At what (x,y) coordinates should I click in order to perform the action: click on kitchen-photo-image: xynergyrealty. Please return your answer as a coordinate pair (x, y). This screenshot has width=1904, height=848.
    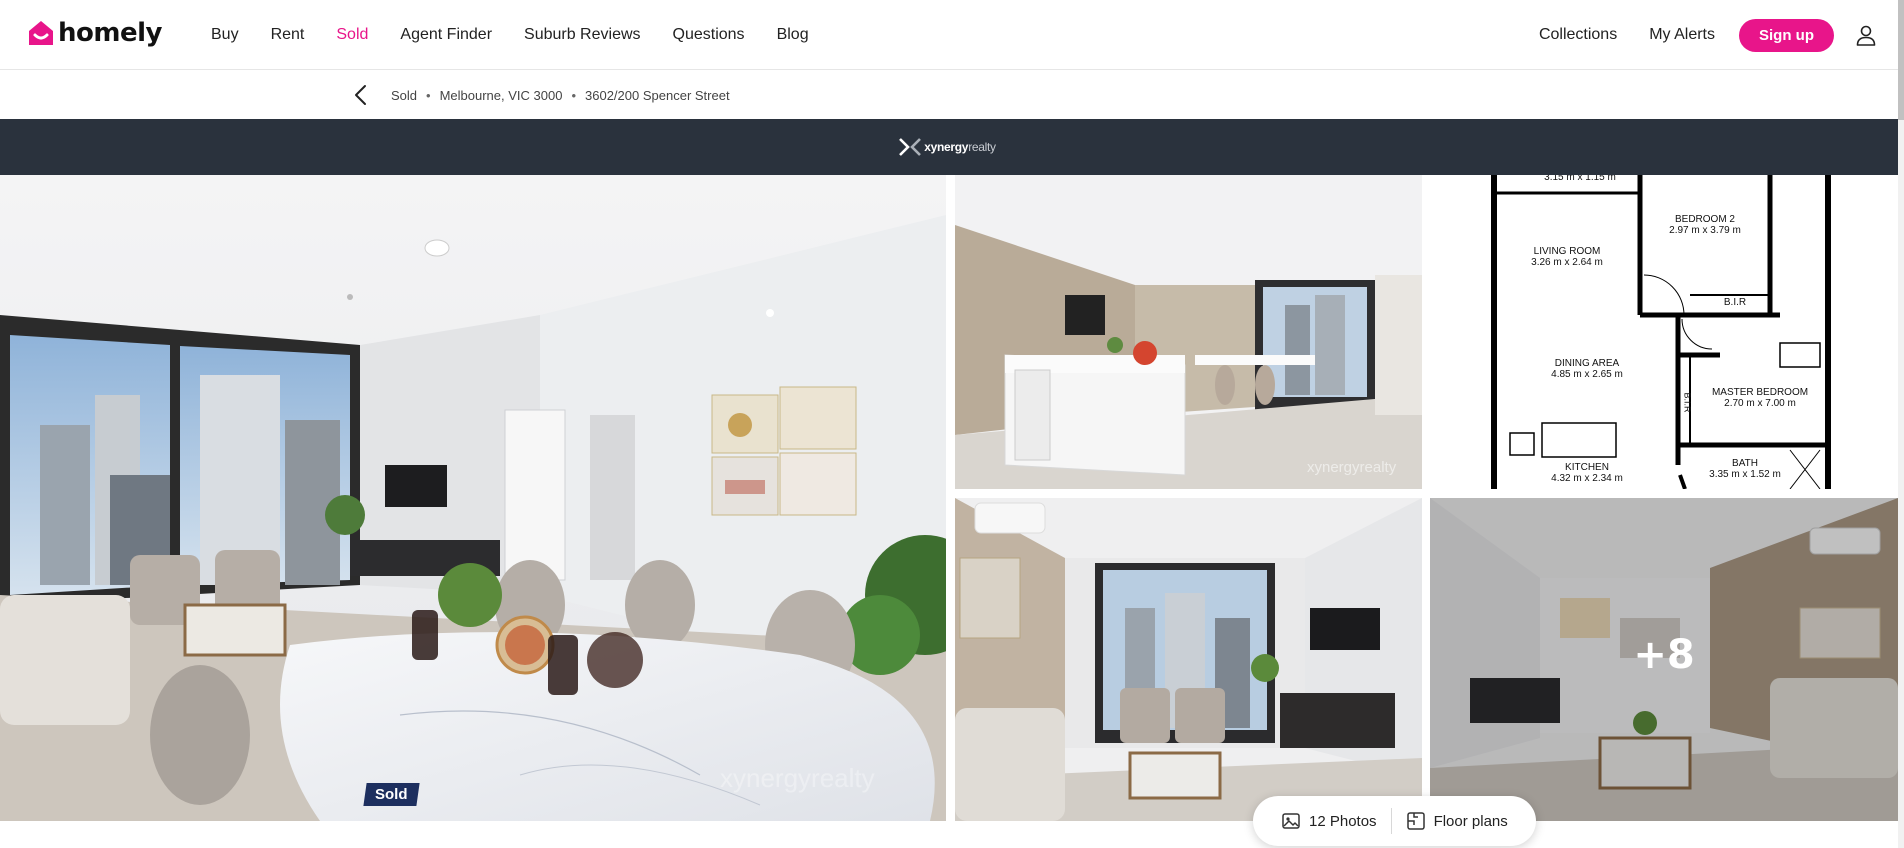
    Looking at the image, I should click on (1188, 332).